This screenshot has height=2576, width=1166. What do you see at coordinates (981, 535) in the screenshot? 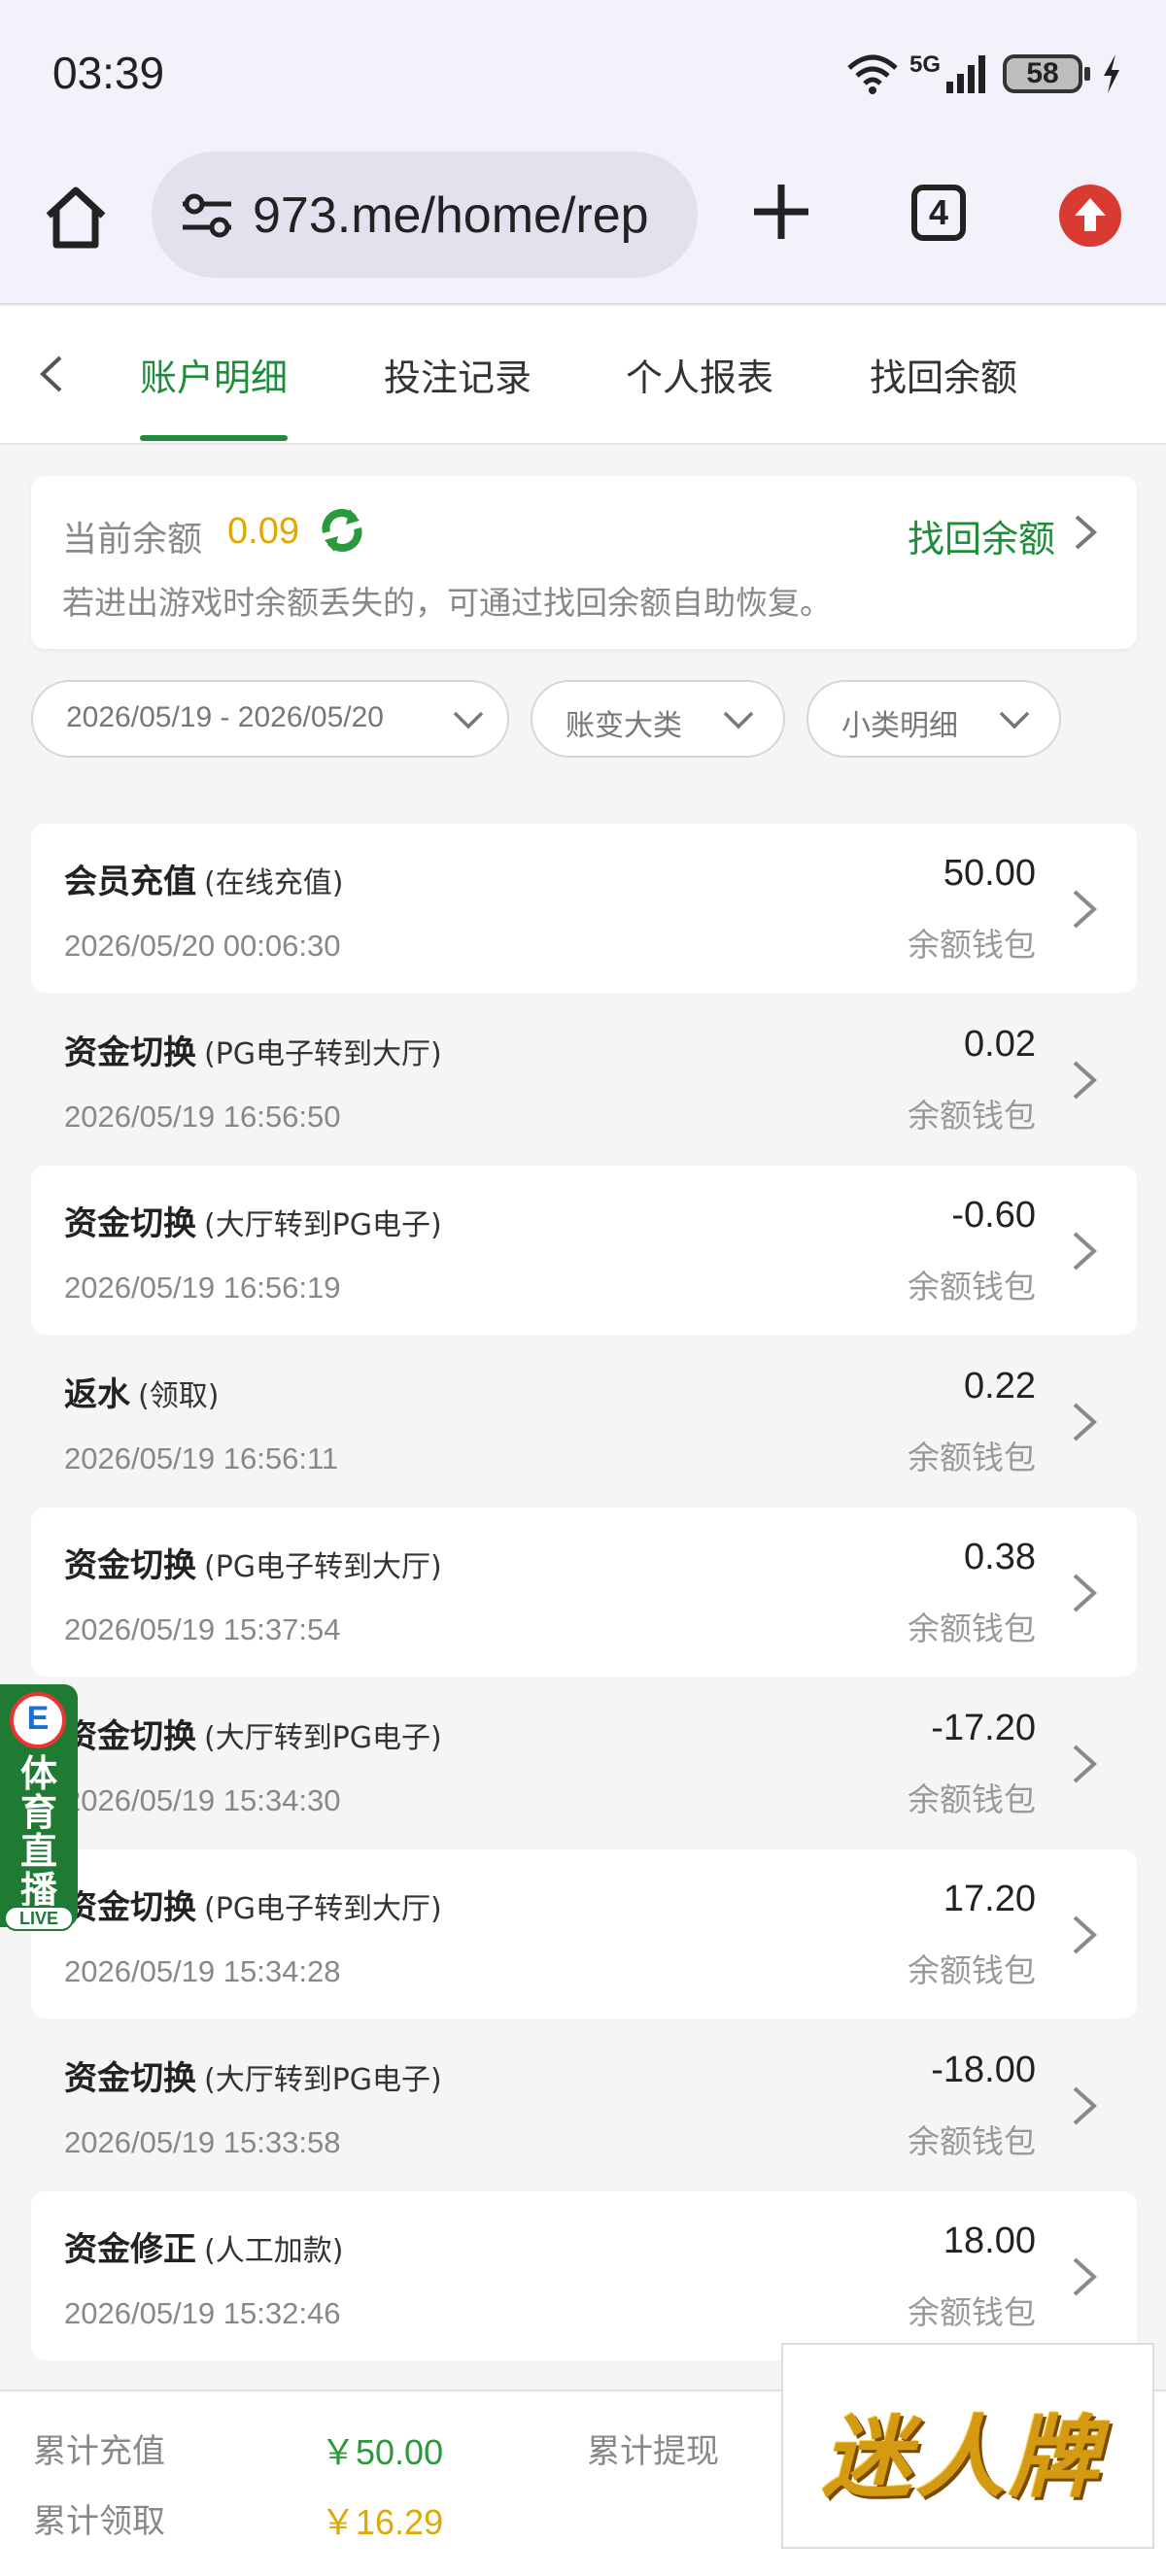
I see `recover-balance-link: 找回余额` at bounding box center [981, 535].